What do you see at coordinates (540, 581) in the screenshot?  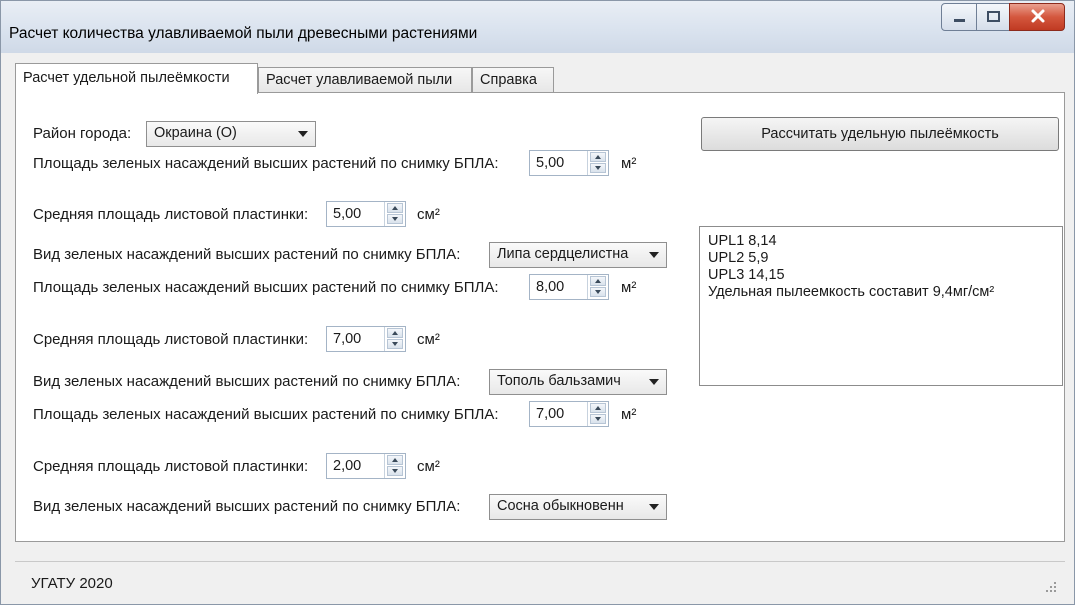 I see `status-bar: УГАТУ 2020` at bounding box center [540, 581].